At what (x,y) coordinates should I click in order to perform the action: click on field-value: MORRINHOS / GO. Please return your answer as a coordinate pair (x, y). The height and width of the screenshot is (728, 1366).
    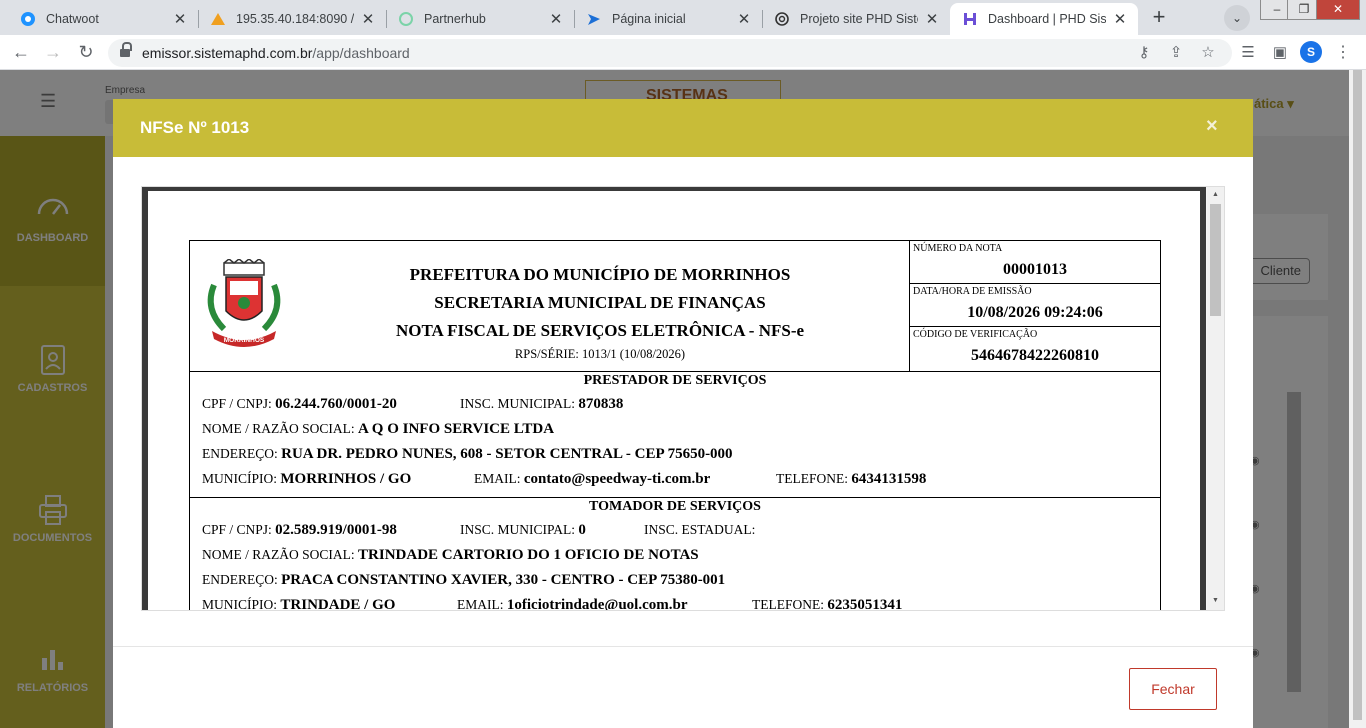
    Looking at the image, I should click on (346, 479).